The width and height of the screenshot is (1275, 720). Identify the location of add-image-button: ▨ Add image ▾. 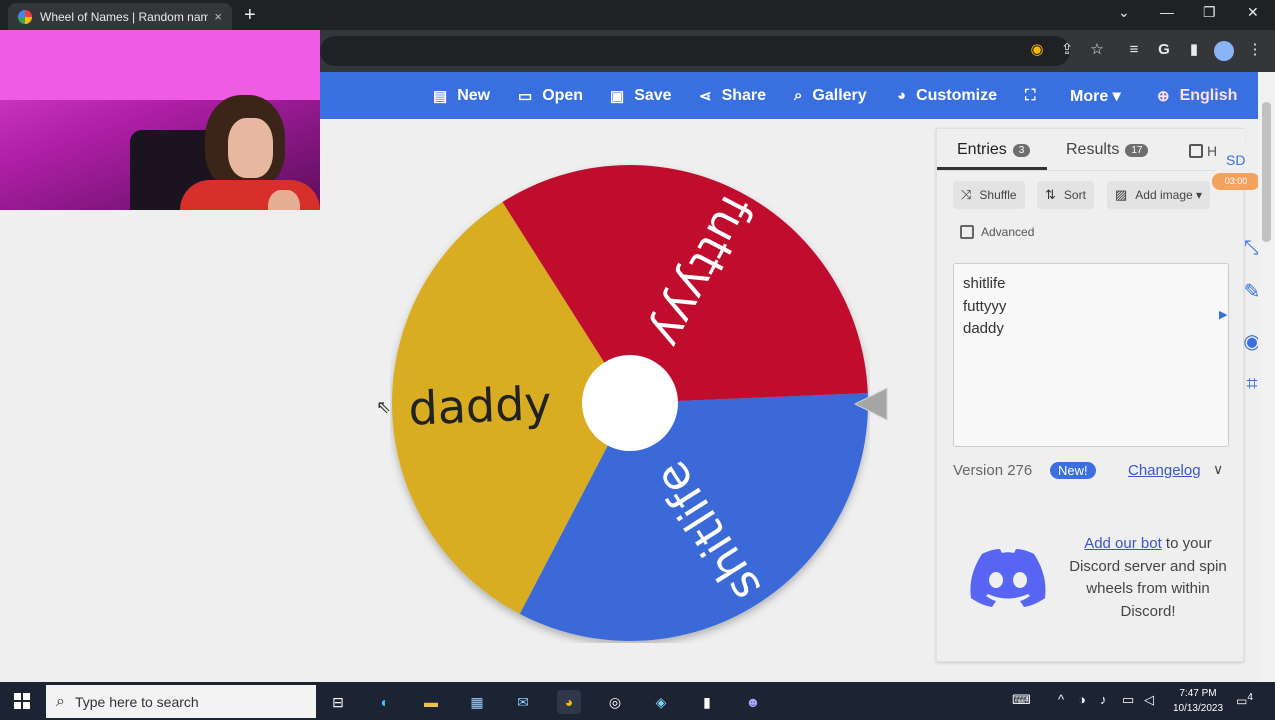
(1159, 195).